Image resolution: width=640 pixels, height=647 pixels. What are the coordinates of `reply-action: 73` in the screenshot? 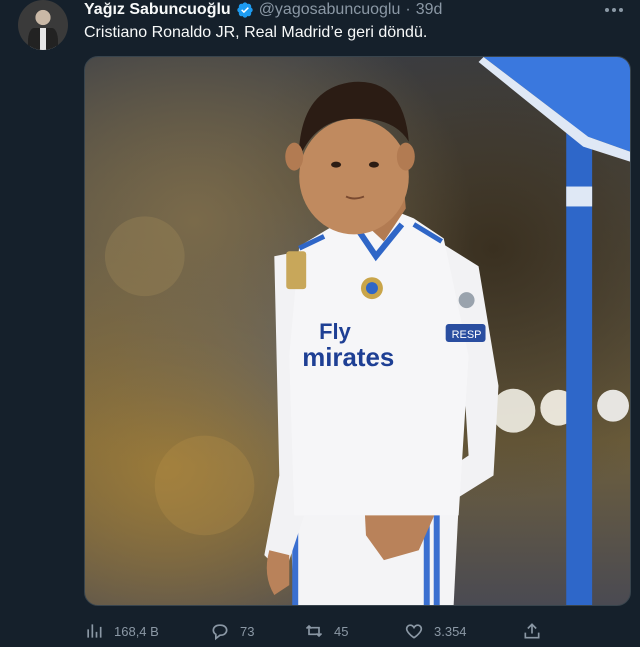 It's located at (232, 631).